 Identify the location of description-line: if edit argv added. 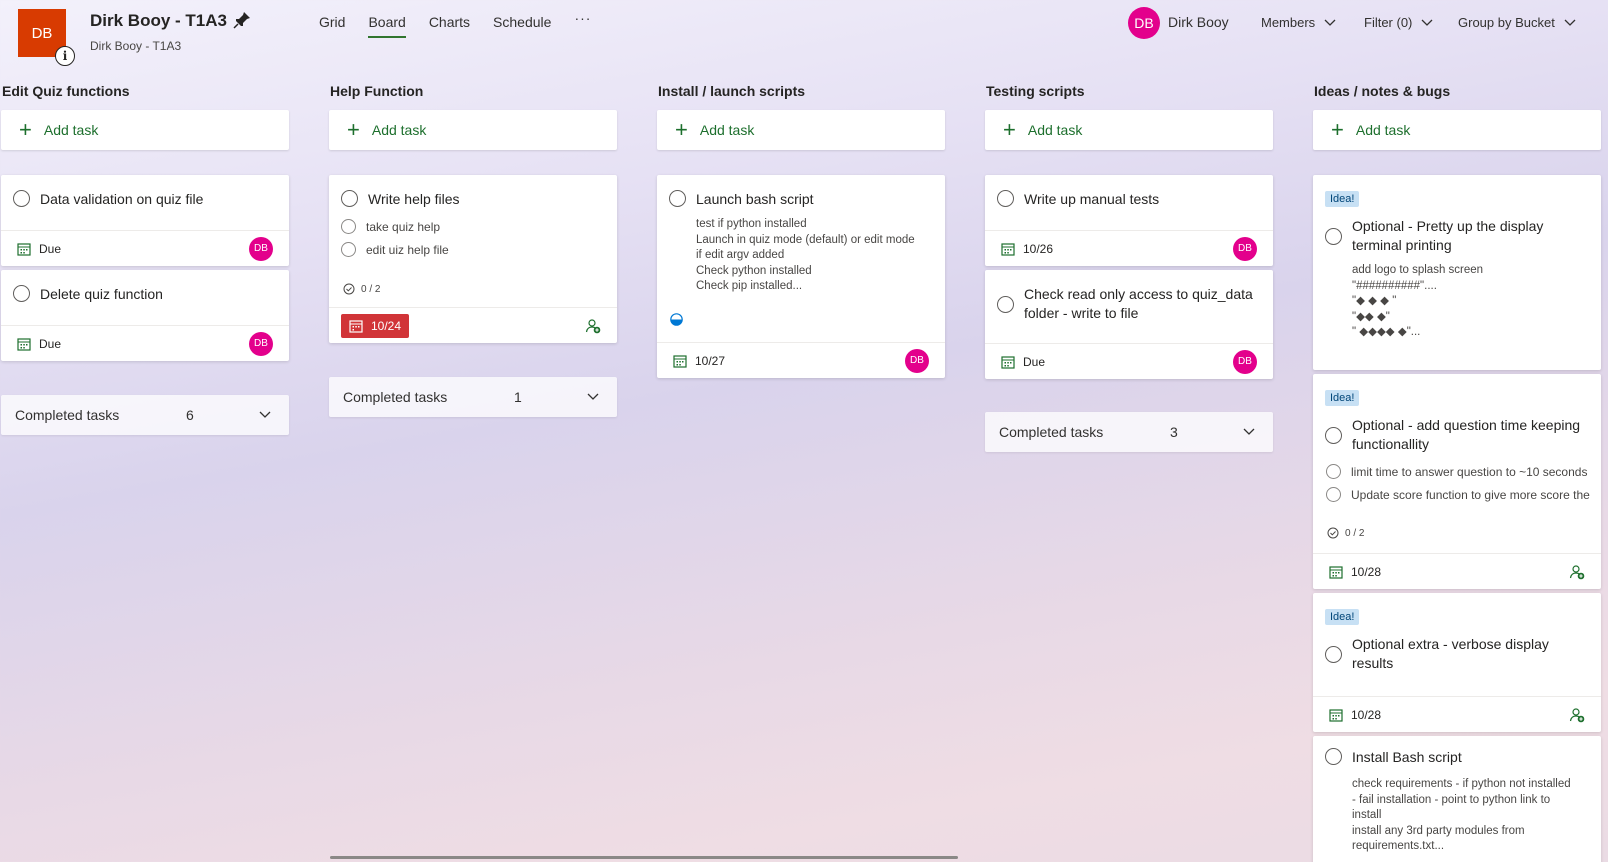
(740, 255).